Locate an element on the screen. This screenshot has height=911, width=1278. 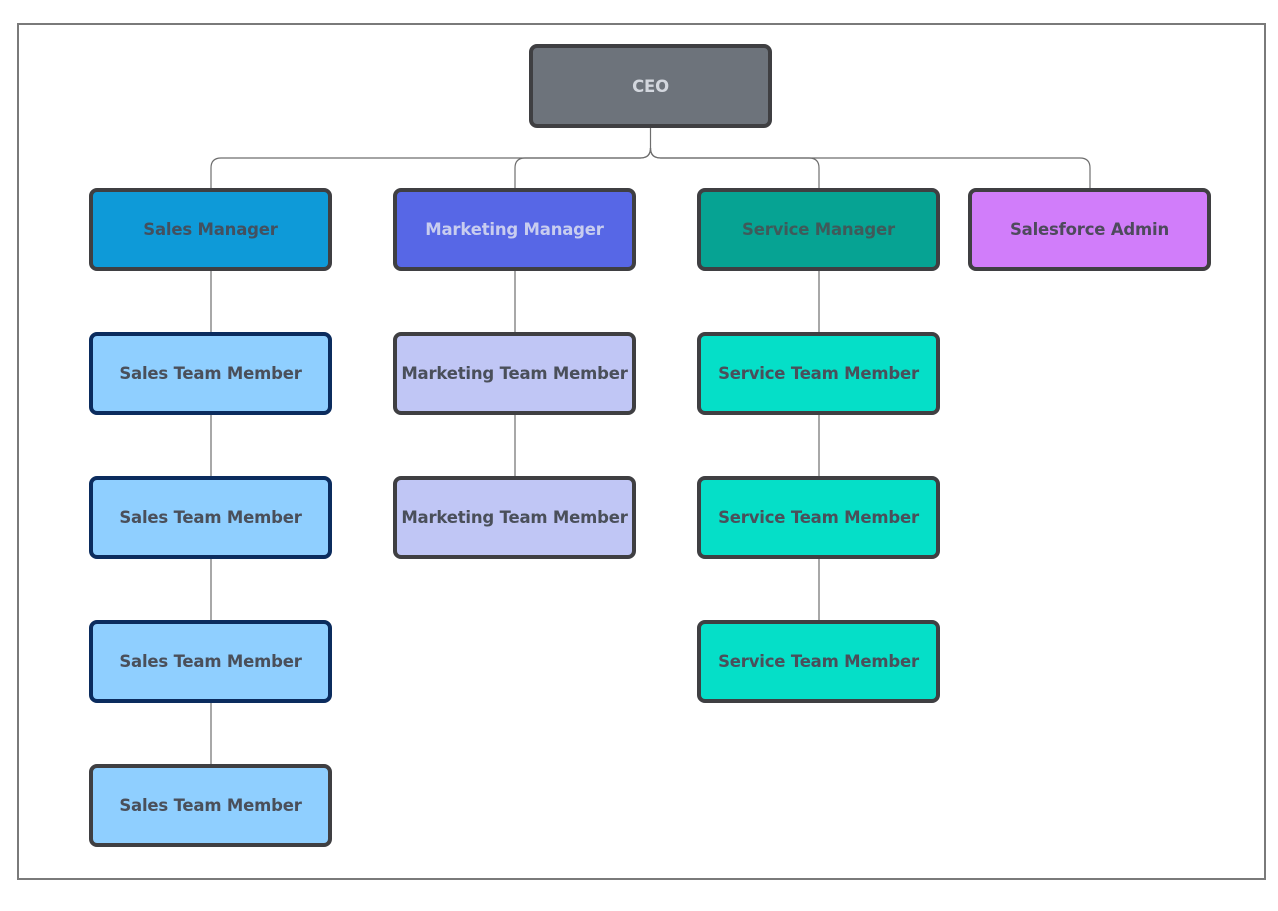
node-service-manager: Service Manager is located at coordinates (818, 229).